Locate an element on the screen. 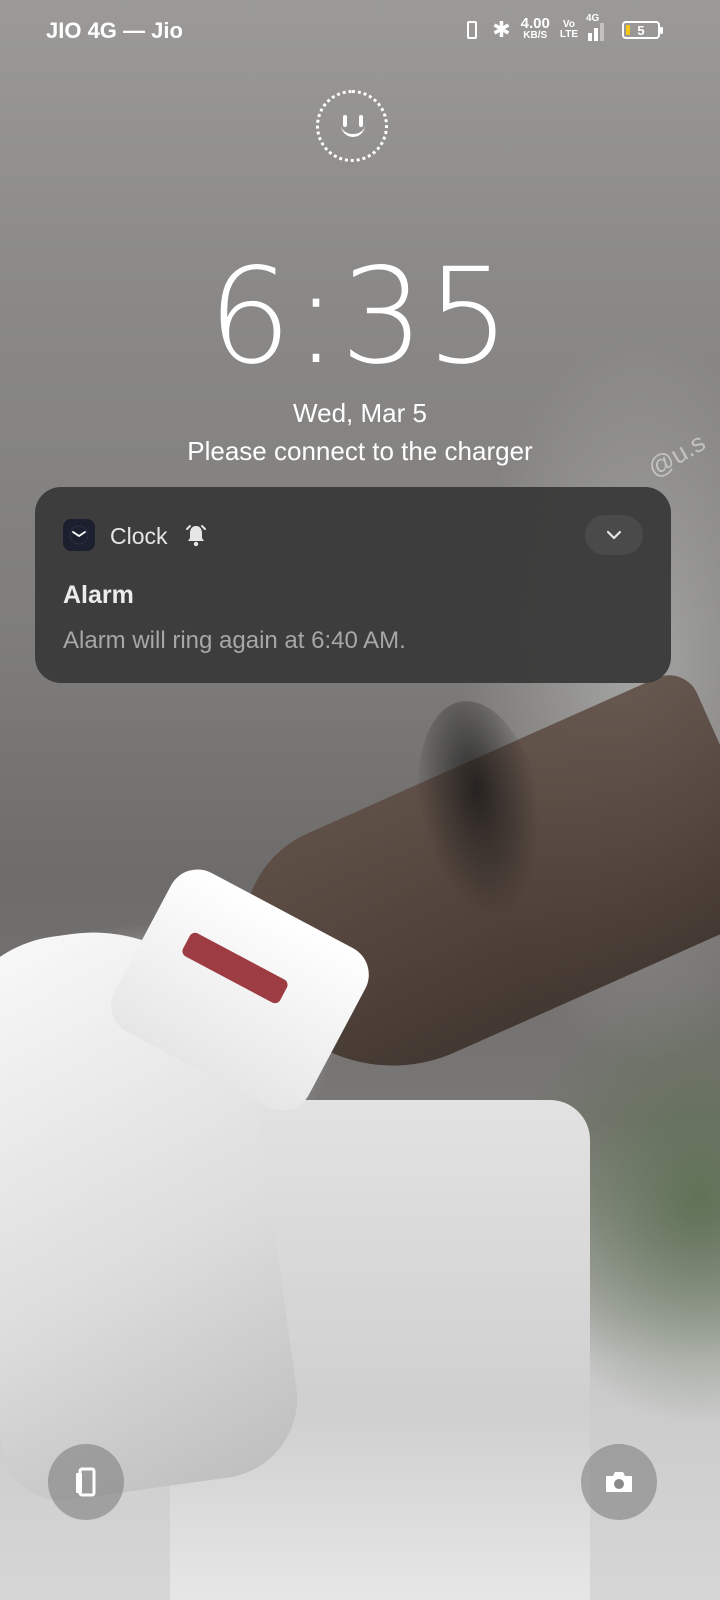 Image resolution: width=720 pixels, height=1600 pixels. wallet-icon is located at coordinates (86, 1482).